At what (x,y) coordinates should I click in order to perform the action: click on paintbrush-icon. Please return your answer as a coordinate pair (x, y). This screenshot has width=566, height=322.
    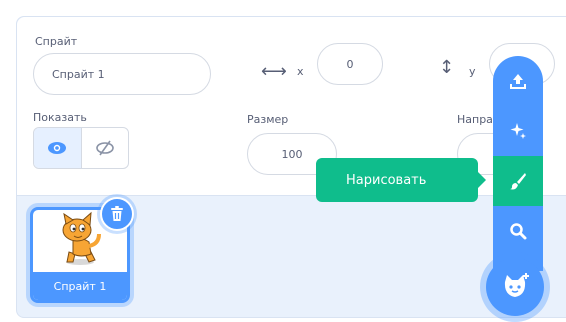
    Looking at the image, I should click on (518, 181).